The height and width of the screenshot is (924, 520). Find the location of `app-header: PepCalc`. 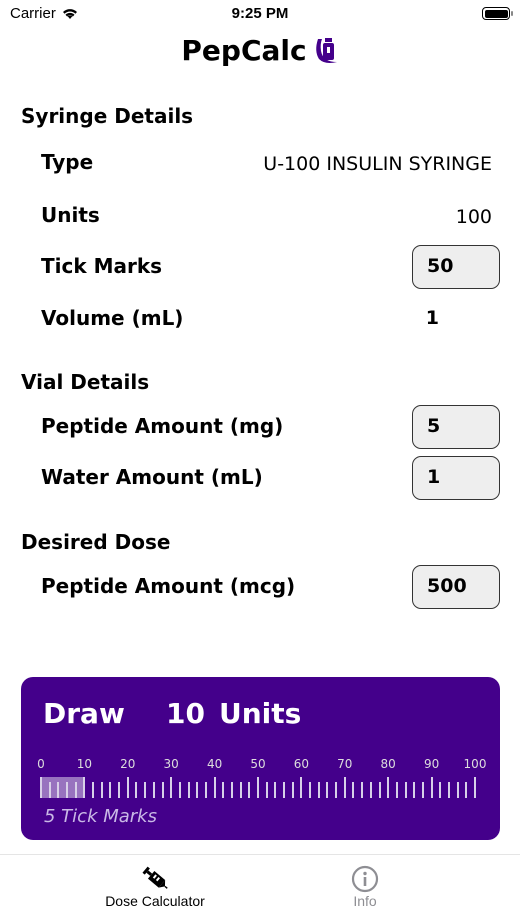

app-header: PepCalc is located at coordinates (260, 50).